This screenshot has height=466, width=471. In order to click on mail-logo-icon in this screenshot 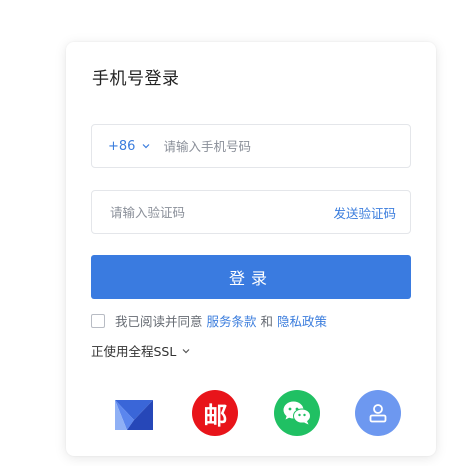, I will do `click(134, 415)`.